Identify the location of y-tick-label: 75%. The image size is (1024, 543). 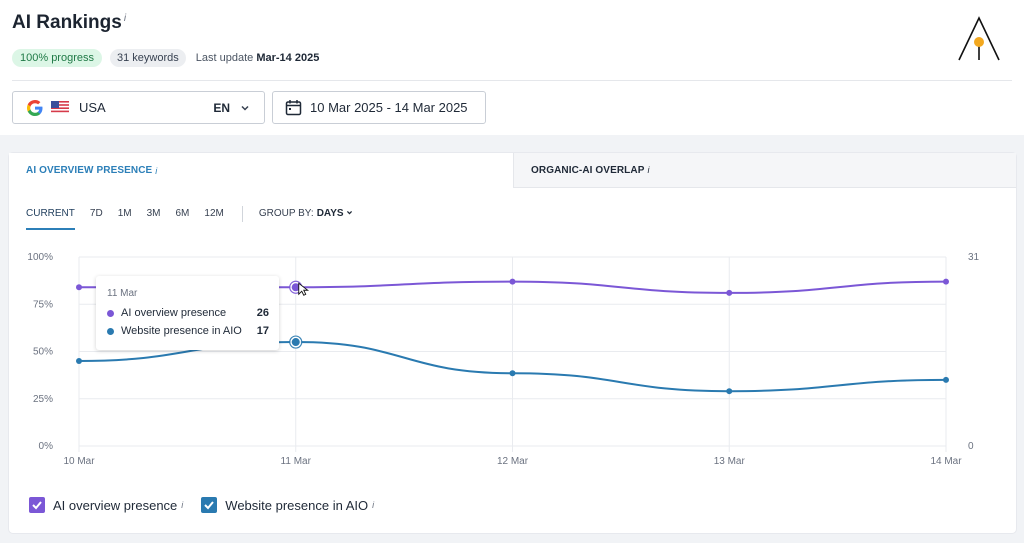
(43, 304).